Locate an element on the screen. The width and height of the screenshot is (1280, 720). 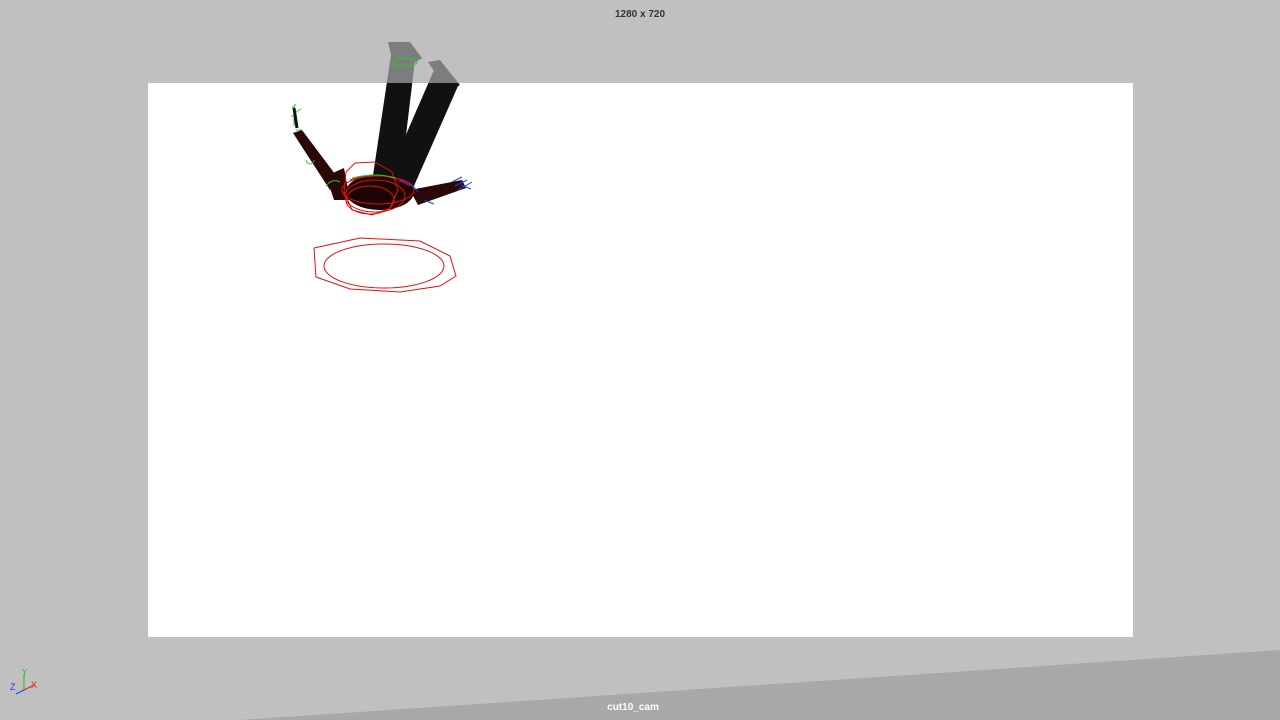
character-legs is located at coordinates (421, 115).